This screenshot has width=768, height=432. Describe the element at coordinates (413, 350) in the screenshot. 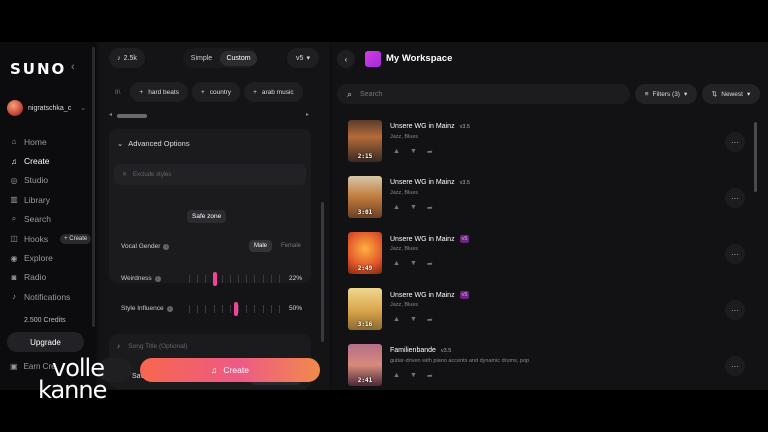

I see `song-title-text: Familienbande` at that location.